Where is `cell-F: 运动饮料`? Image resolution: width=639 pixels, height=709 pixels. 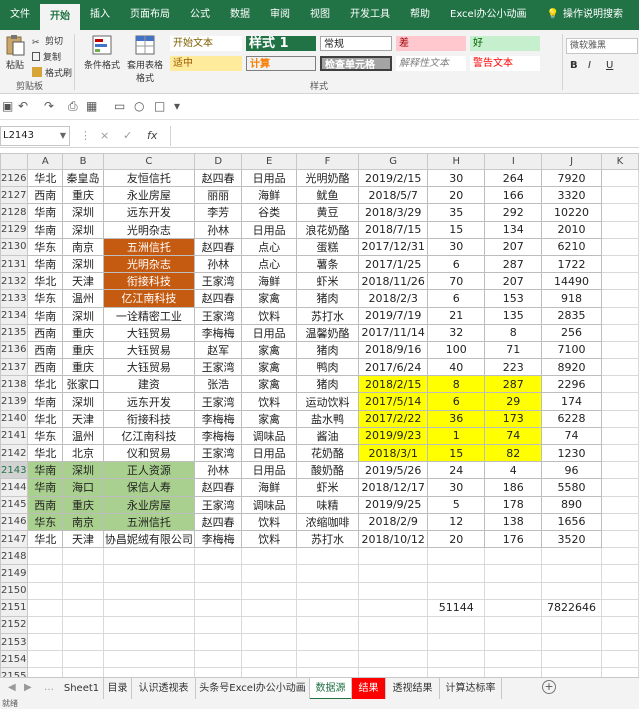
cell-F: 运动饮料 is located at coordinates (327, 401).